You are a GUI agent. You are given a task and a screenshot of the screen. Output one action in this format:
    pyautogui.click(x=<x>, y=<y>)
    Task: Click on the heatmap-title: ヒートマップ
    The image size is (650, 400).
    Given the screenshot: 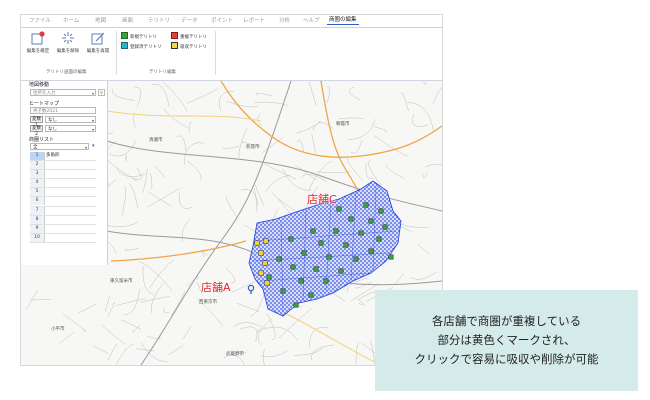 What is the action you would take?
    pyautogui.click(x=44, y=104)
    